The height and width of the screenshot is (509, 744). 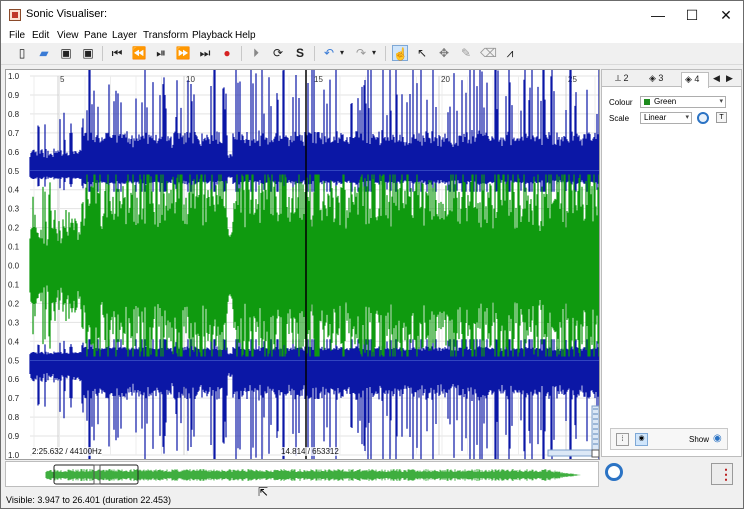 I want to click on app-logo-icon, so click(x=15, y=15).